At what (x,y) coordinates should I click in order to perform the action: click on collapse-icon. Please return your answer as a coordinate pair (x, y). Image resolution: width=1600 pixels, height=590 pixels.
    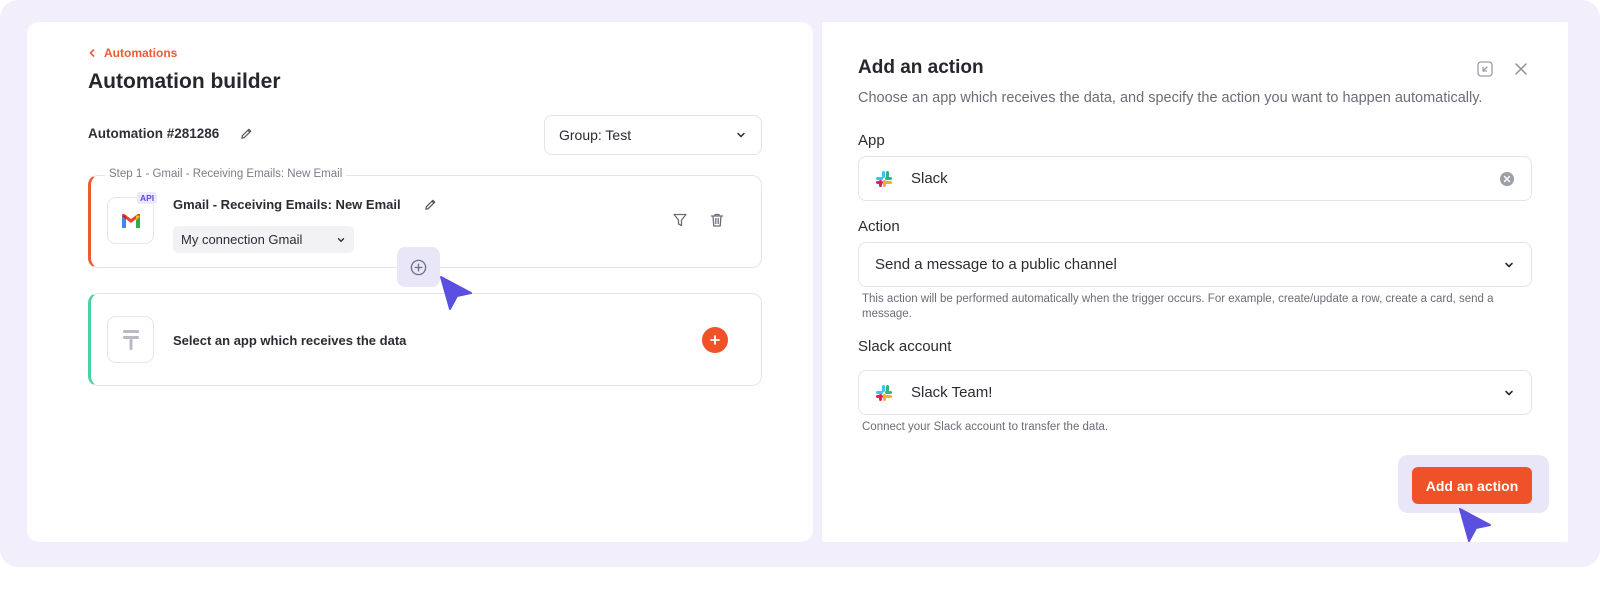
    Looking at the image, I should click on (1485, 69).